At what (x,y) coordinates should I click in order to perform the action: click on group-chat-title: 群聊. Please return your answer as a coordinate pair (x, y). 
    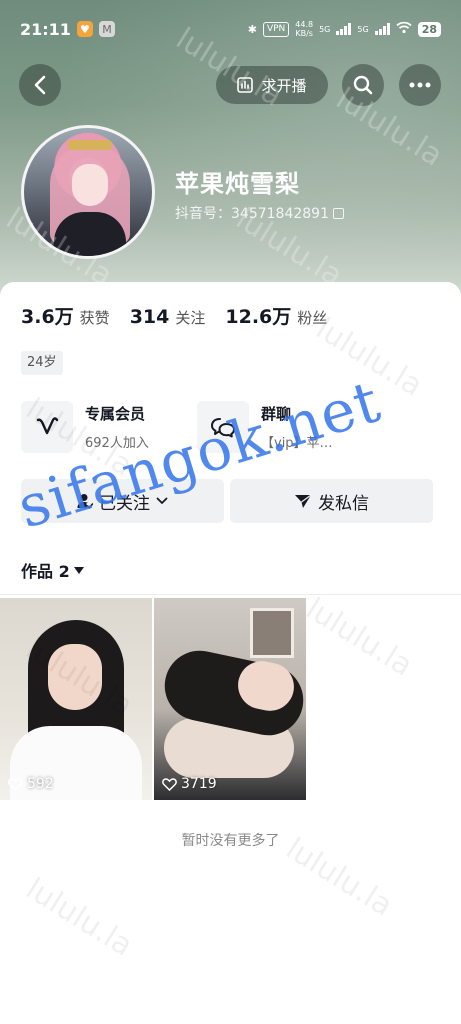
    Looking at the image, I should click on (276, 414).